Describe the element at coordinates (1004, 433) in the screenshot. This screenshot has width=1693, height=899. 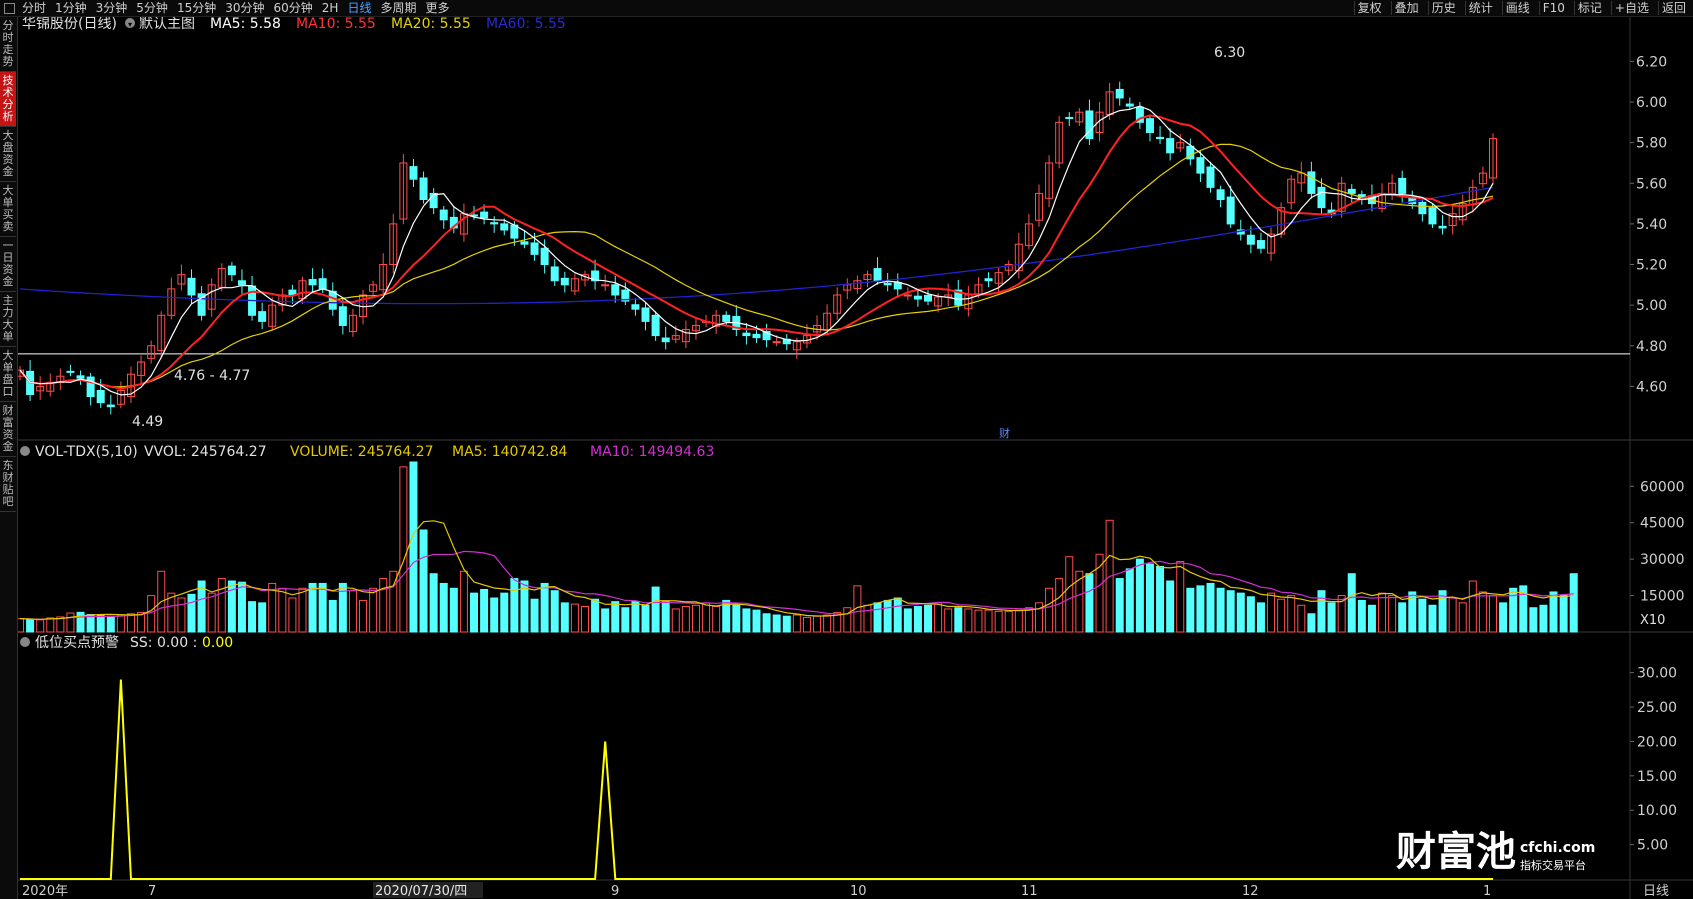
I see `event-marker: 财` at that location.